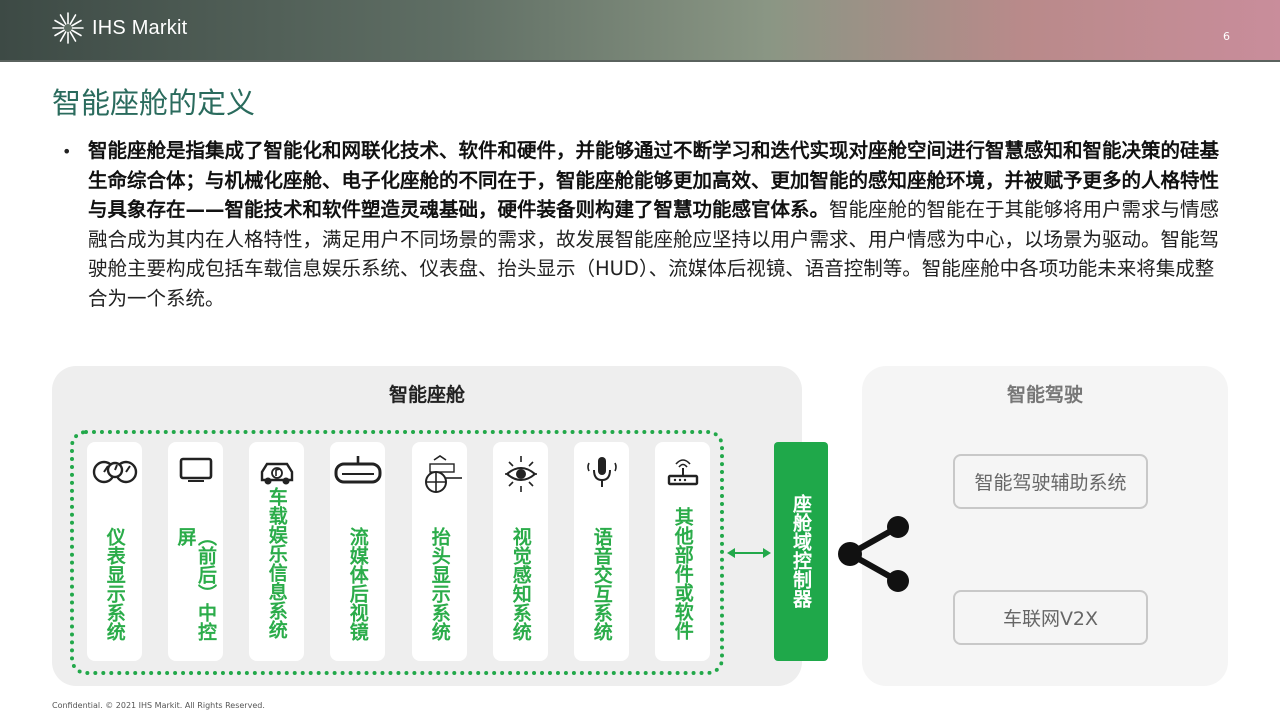 The width and height of the screenshot is (1280, 720). What do you see at coordinates (520, 584) in the screenshot?
I see `card-label: 视觉感知系统` at bounding box center [520, 584].